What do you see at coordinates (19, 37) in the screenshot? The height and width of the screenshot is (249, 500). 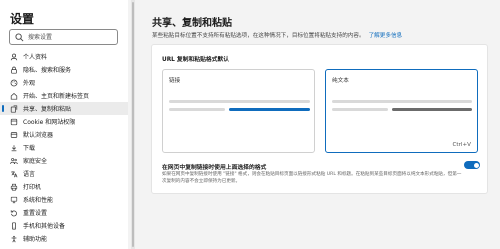 I see `search-icon` at bounding box center [19, 37].